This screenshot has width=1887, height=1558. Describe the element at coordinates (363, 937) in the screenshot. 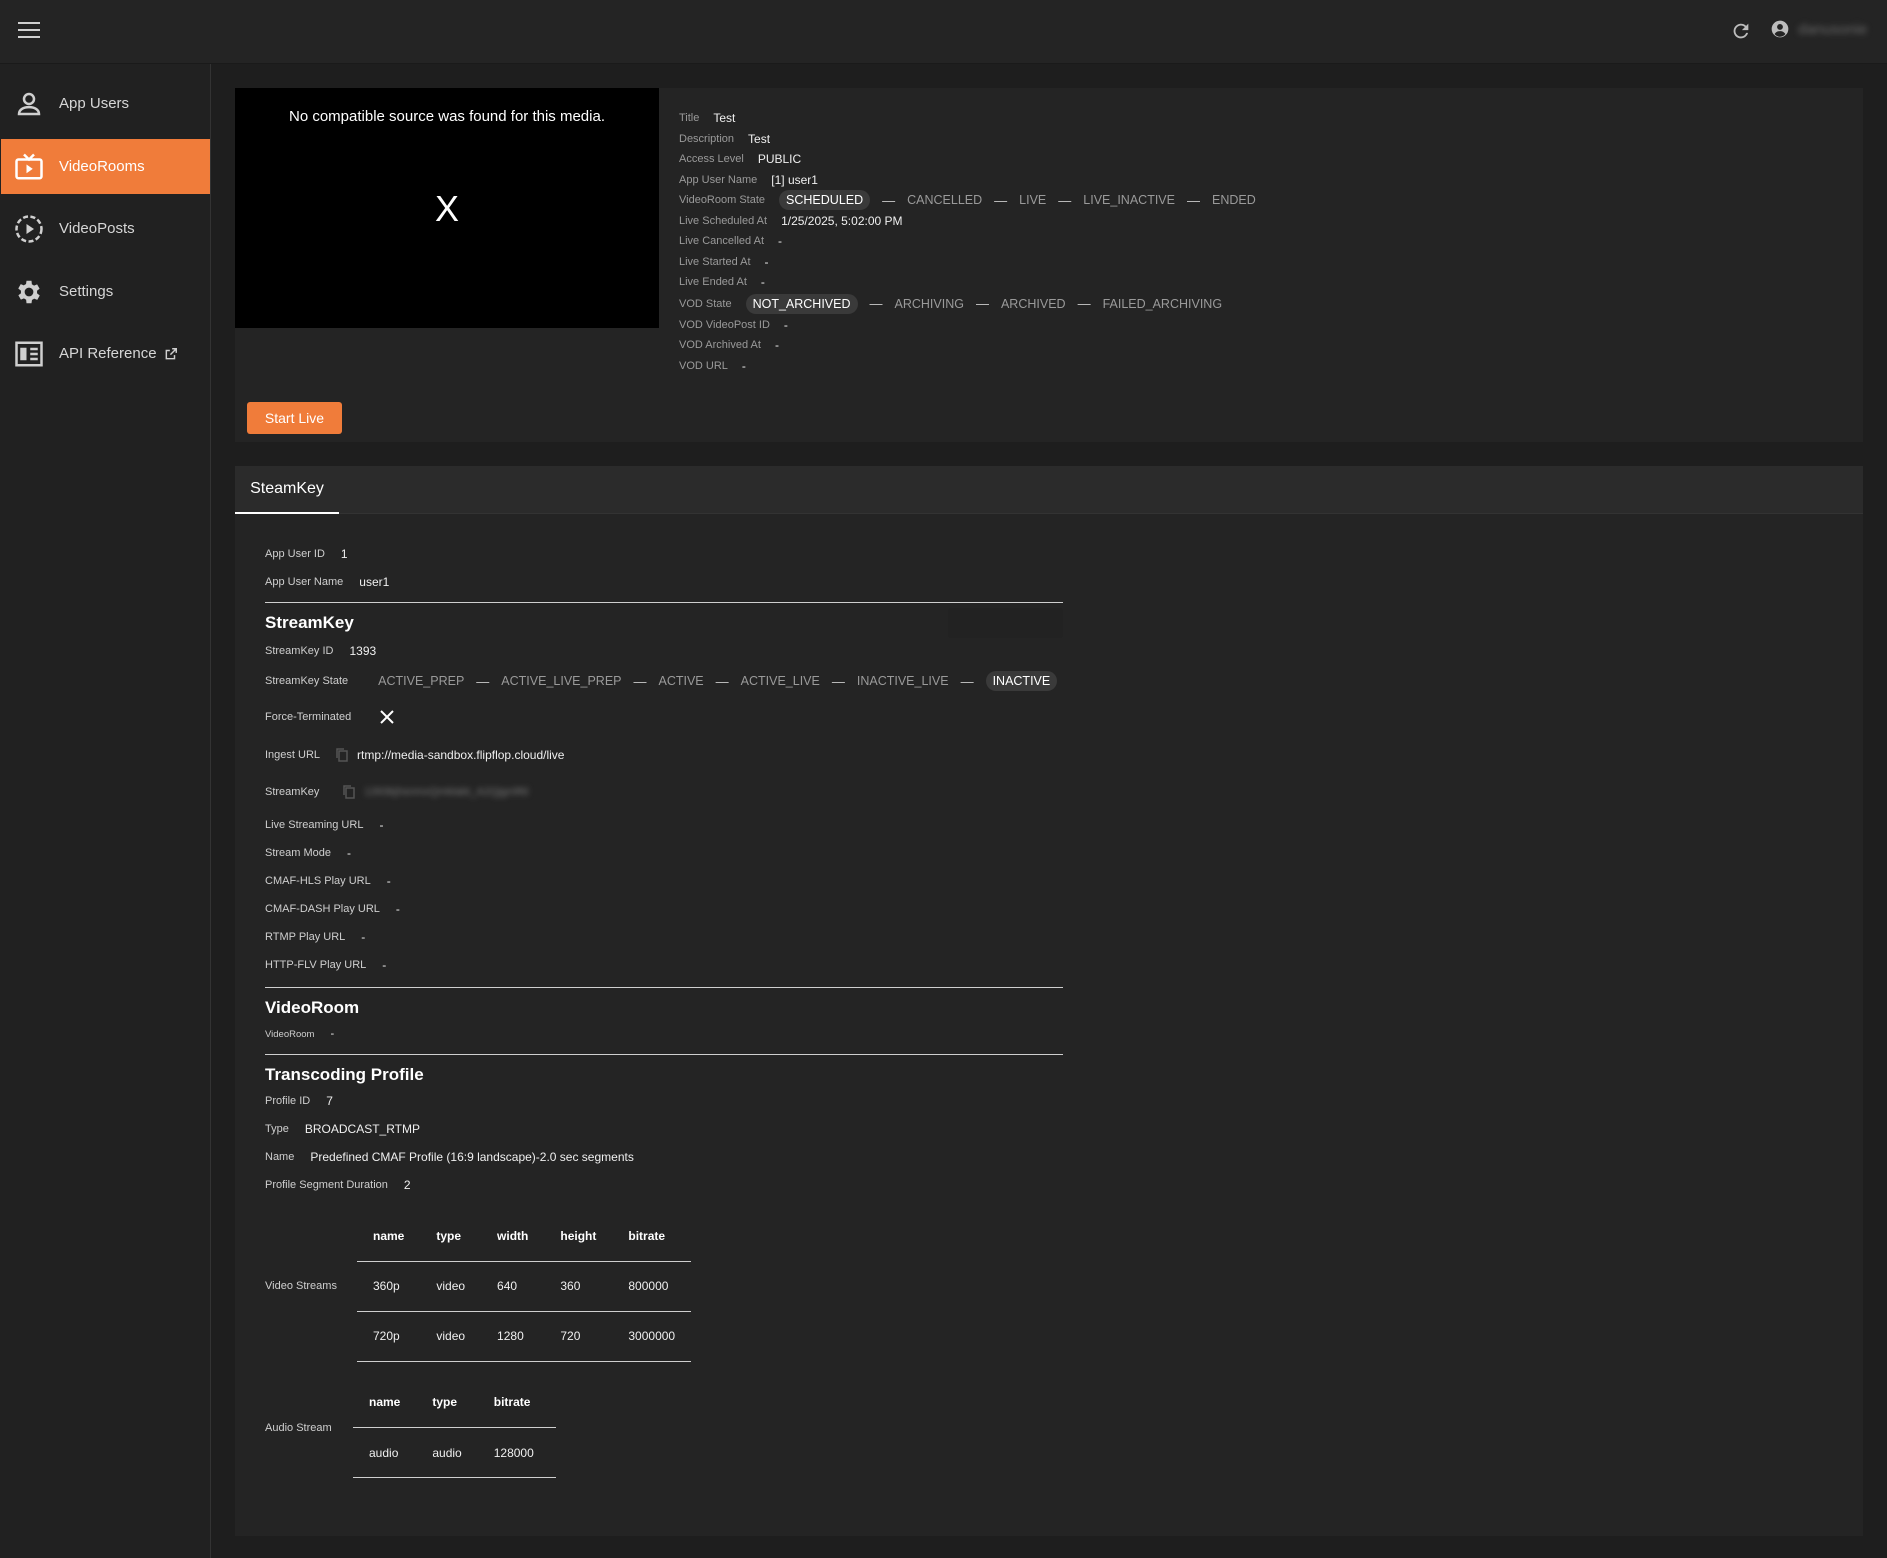

I see `rtmp-play-value: -` at that location.